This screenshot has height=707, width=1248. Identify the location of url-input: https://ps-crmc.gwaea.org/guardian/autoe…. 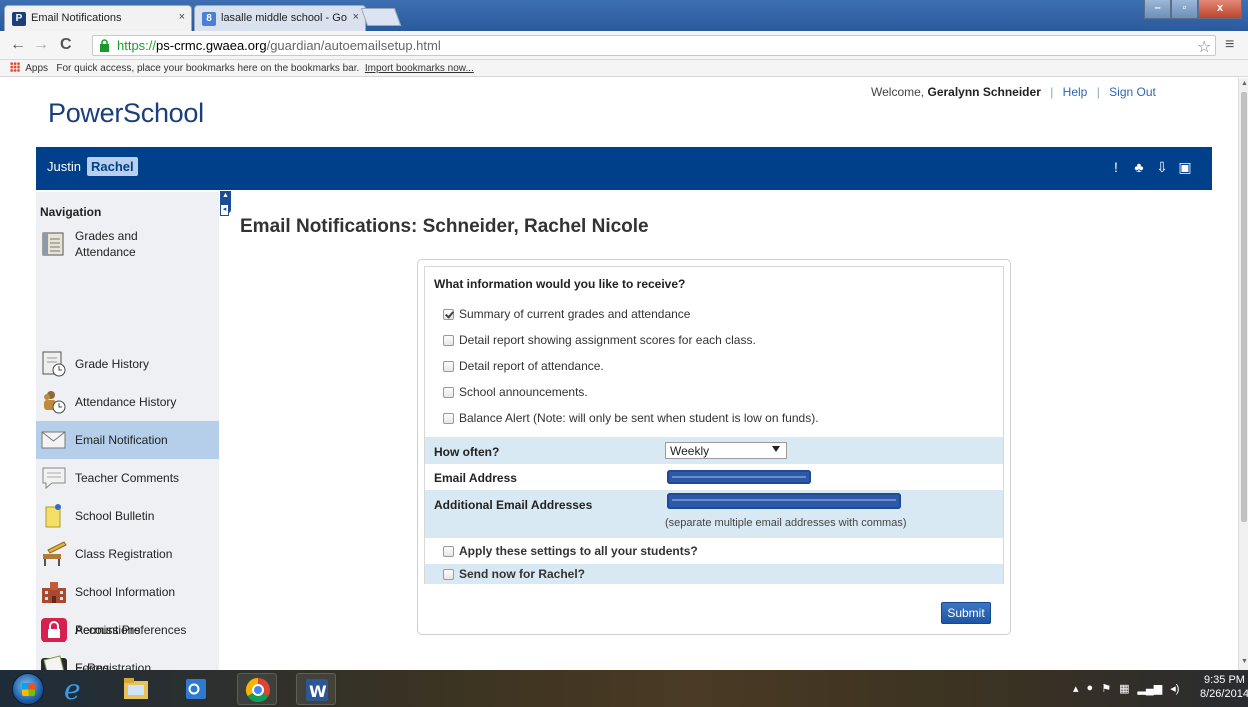
(654, 45).